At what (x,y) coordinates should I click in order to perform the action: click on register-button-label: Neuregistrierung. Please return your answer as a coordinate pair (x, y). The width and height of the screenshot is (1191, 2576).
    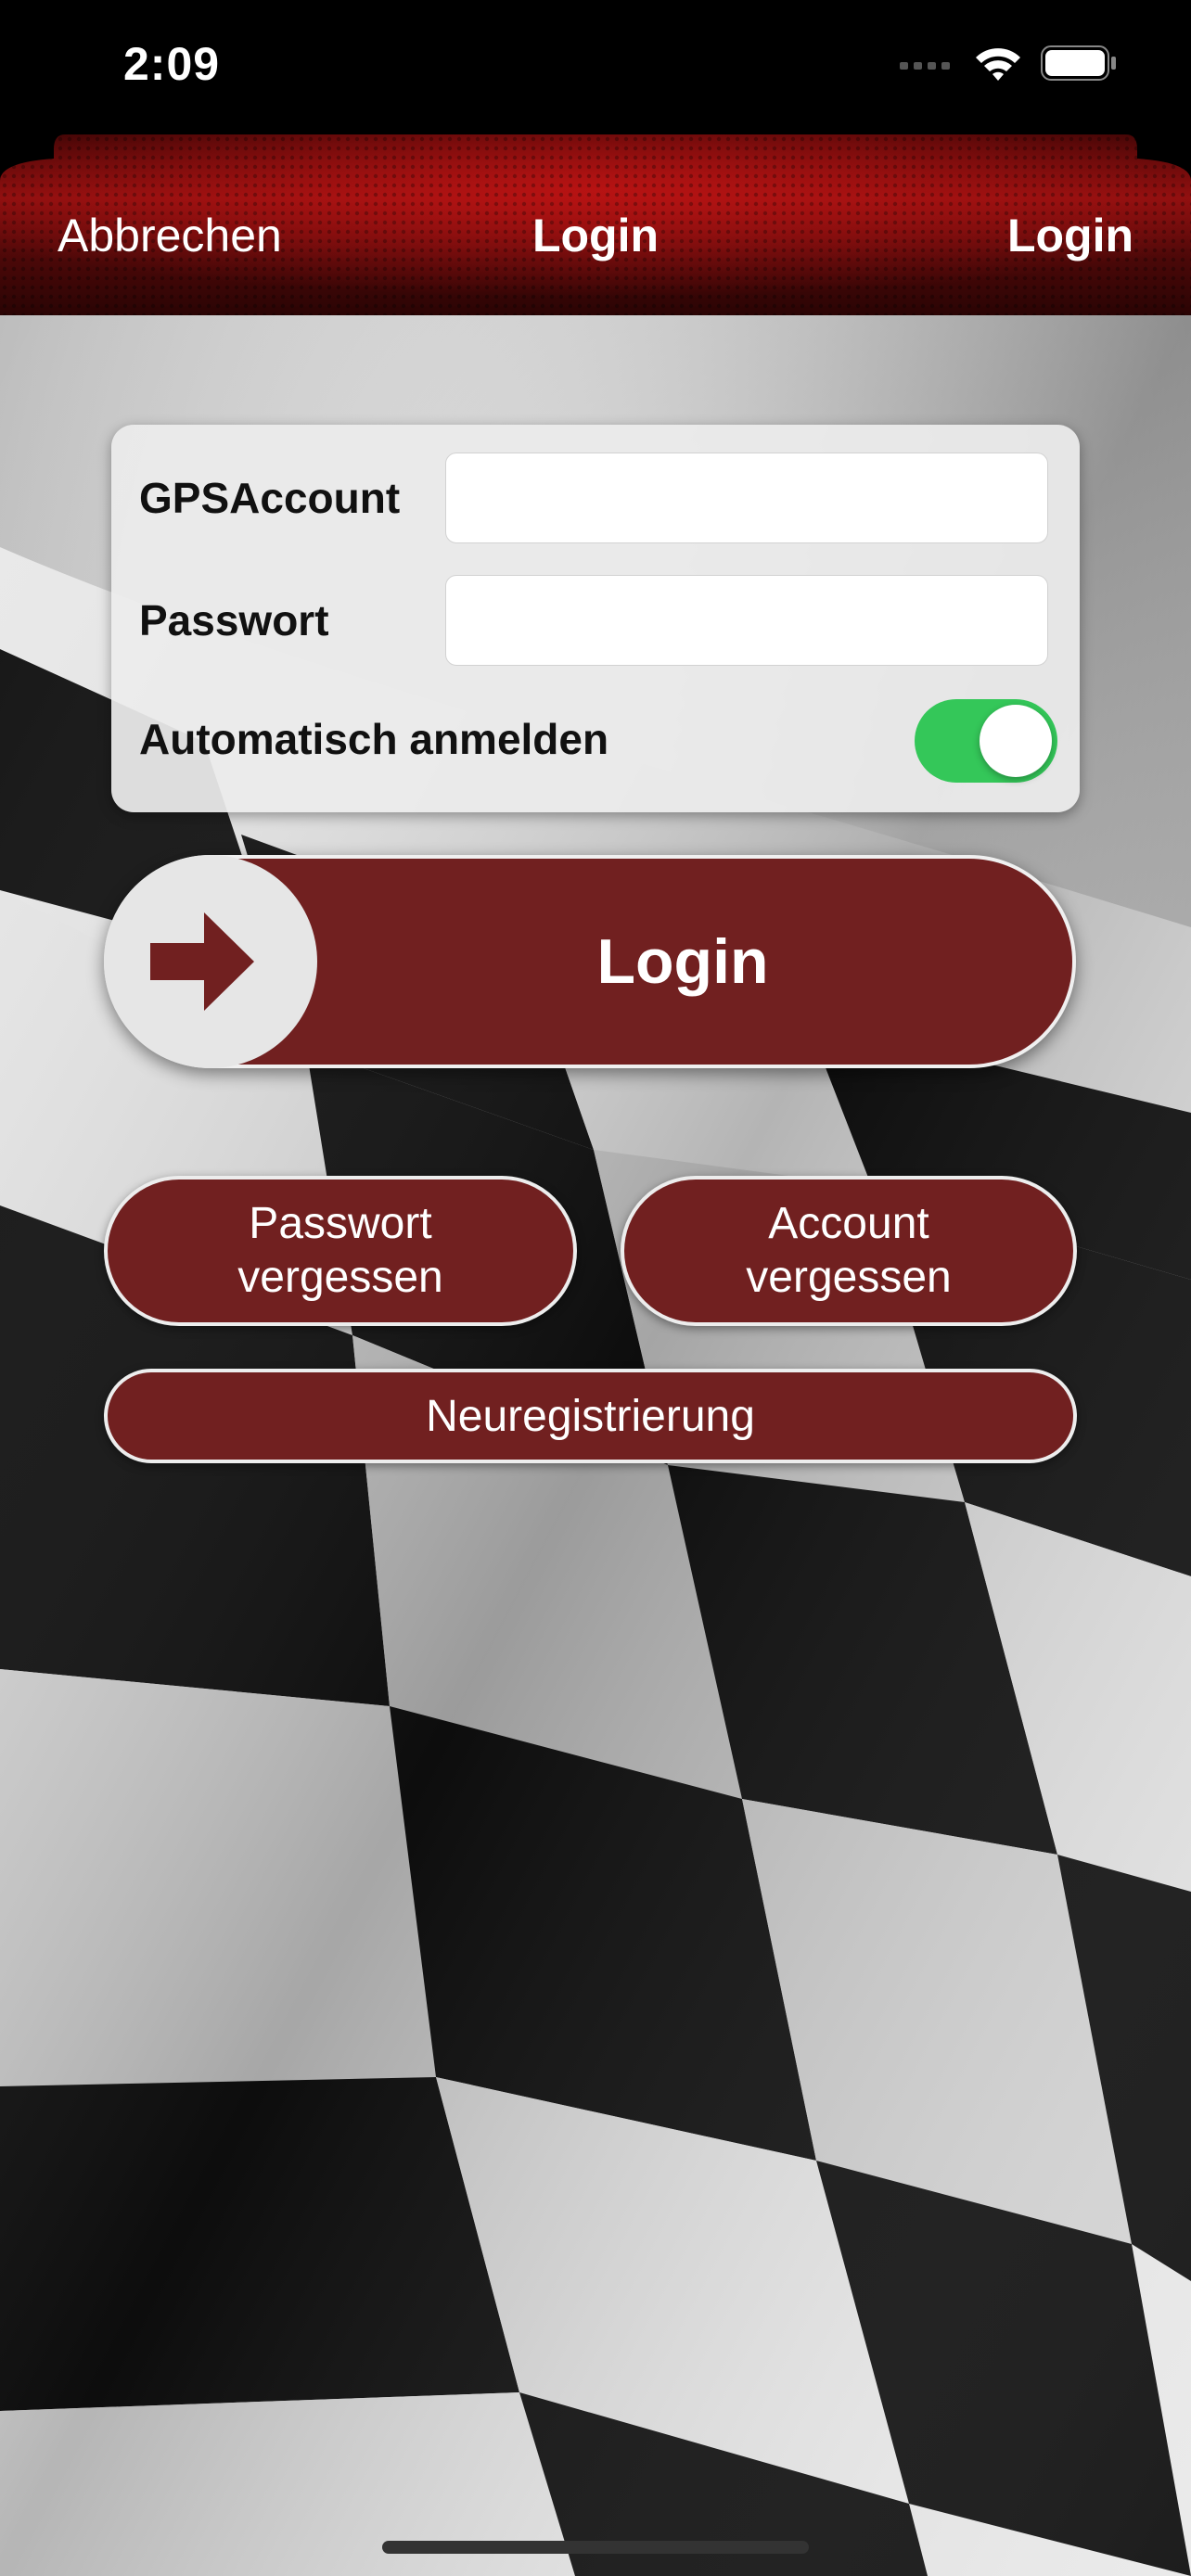
    Looking at the image, I should click on (590, 1416).